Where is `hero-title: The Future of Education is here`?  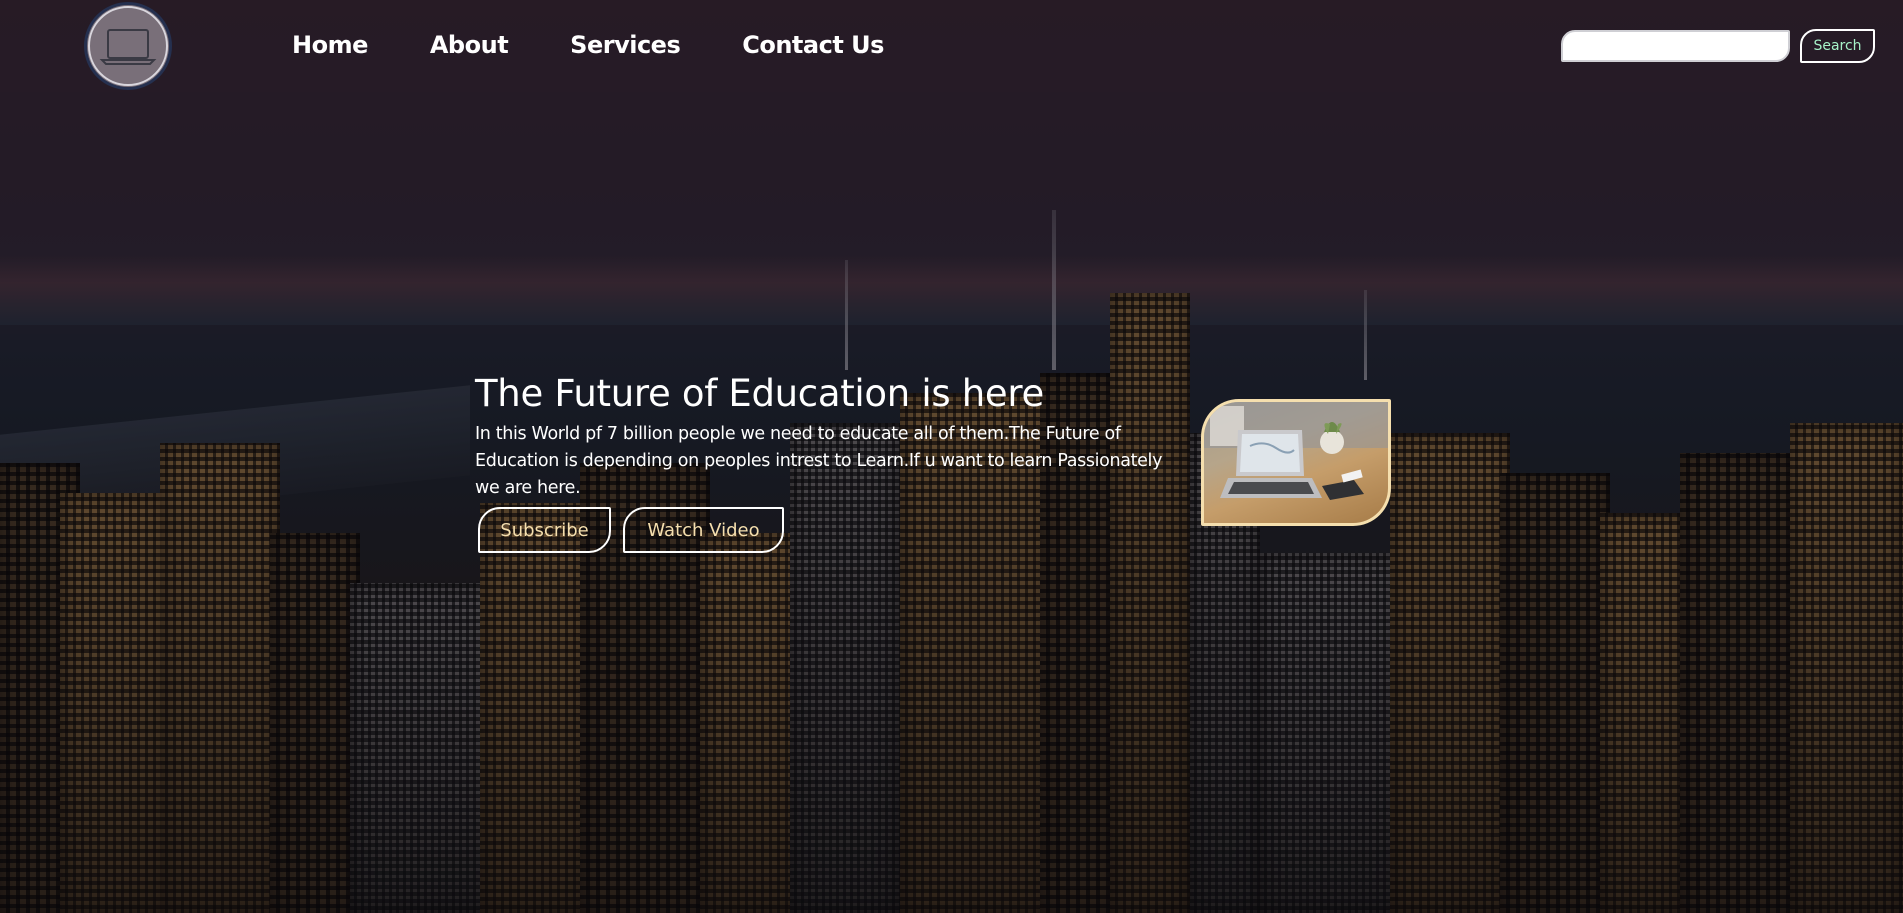
hero-title: The Future of Education is here is located at coordinates (759, 393).